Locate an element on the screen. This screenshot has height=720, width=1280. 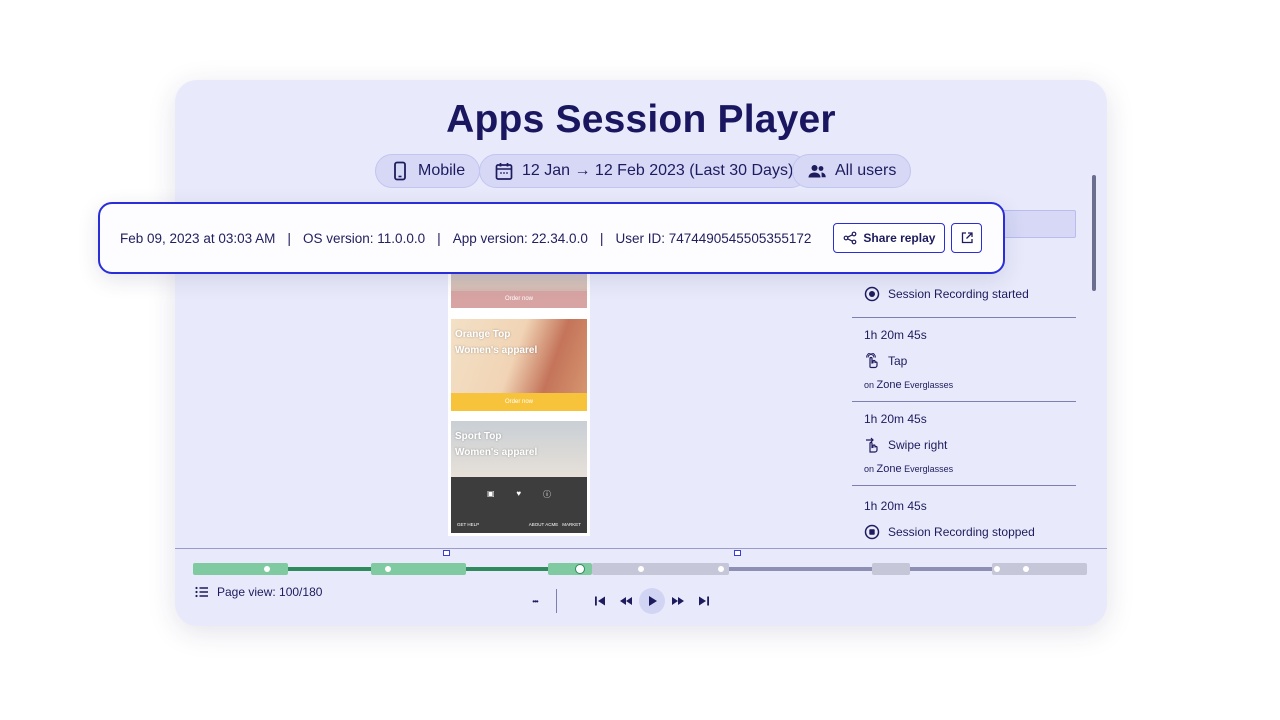
page-view-counter: Page view: 100/180 is located at coordinates (258, 592).